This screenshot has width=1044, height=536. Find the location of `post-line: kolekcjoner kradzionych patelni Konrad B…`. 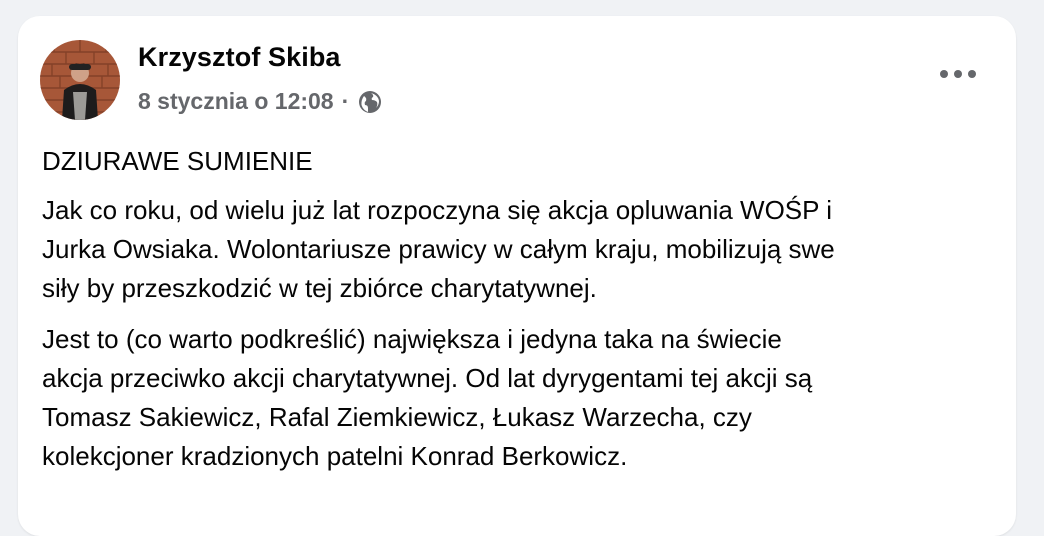

post-line: kolekcjoner kradzionych patelni Konrad B… is located at coordinates (335, 456).